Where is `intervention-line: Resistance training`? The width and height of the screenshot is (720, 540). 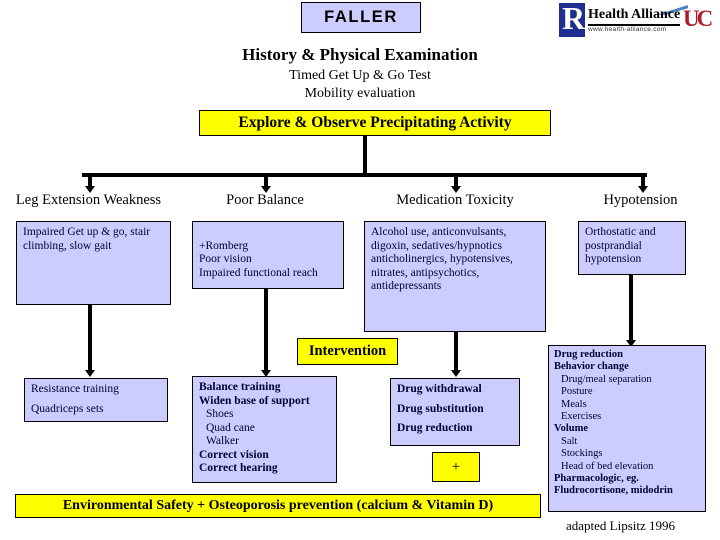
intervention-line: Resistance training is located at coordinates (75, 389).